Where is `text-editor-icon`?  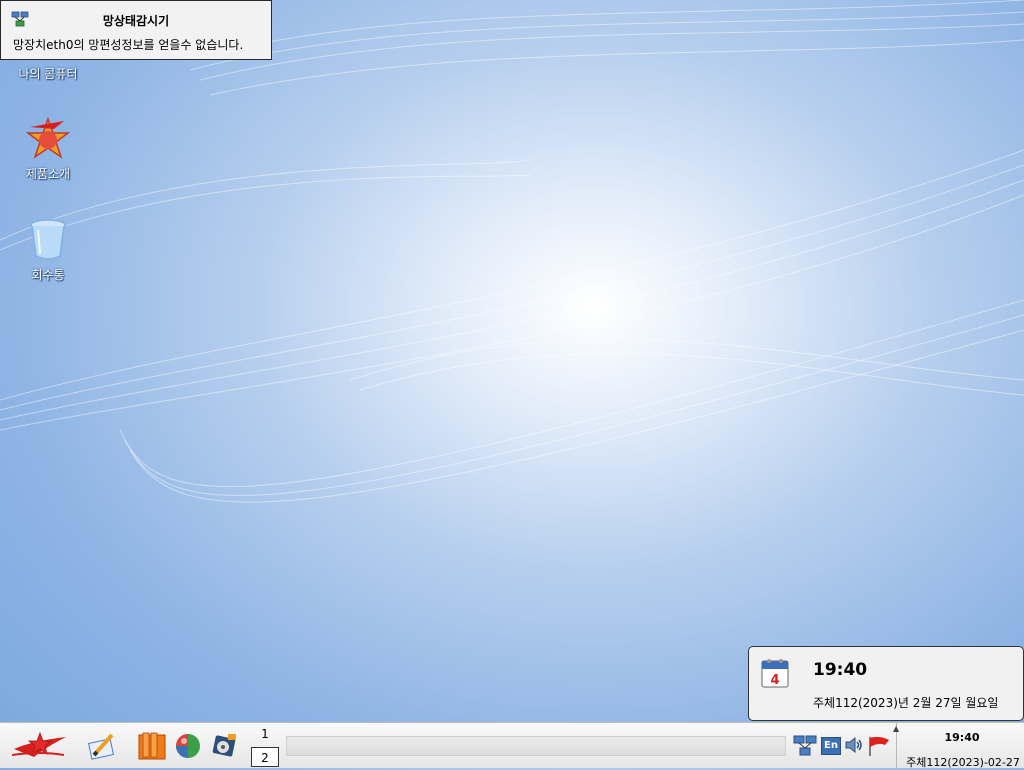
text-editor-icon is located at coordinates (102, 747).